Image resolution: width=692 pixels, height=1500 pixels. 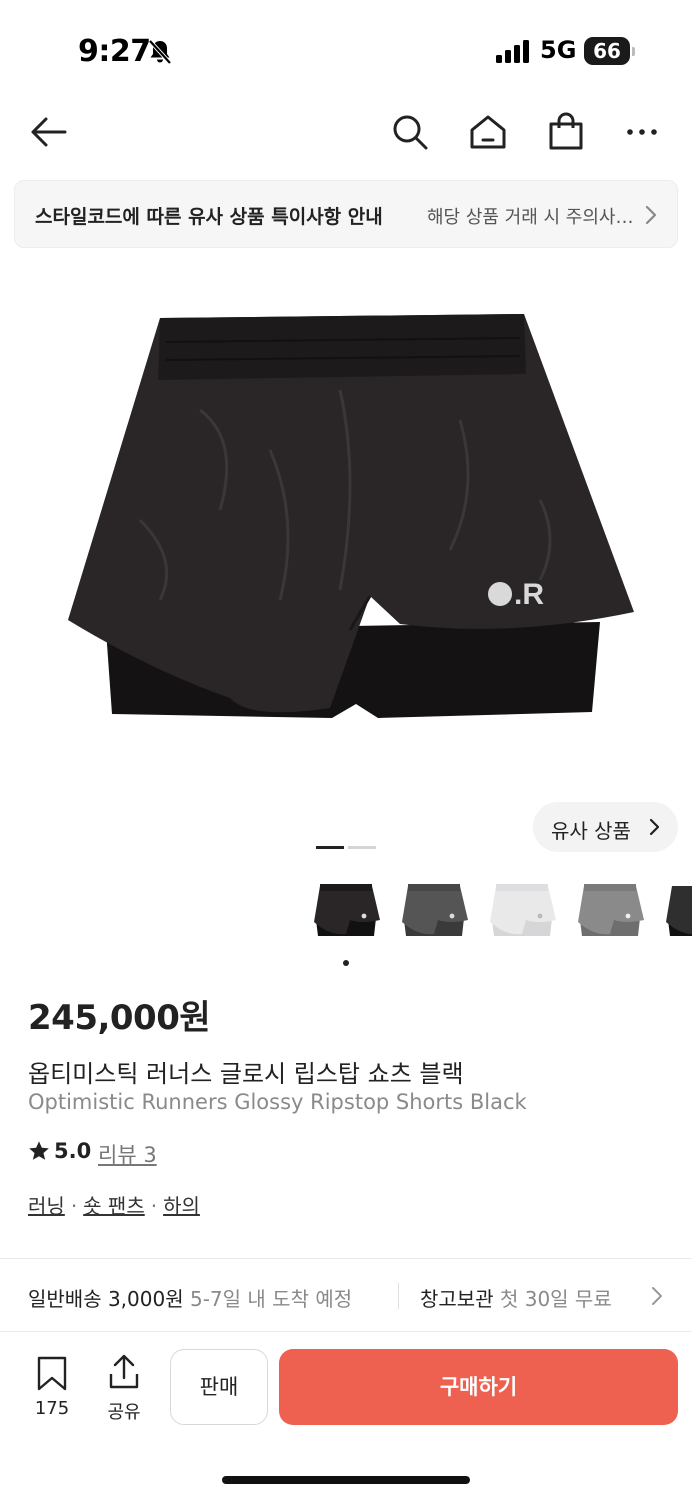 I want to click on category-link-running: 러닝, so click(x=46, y=1206).